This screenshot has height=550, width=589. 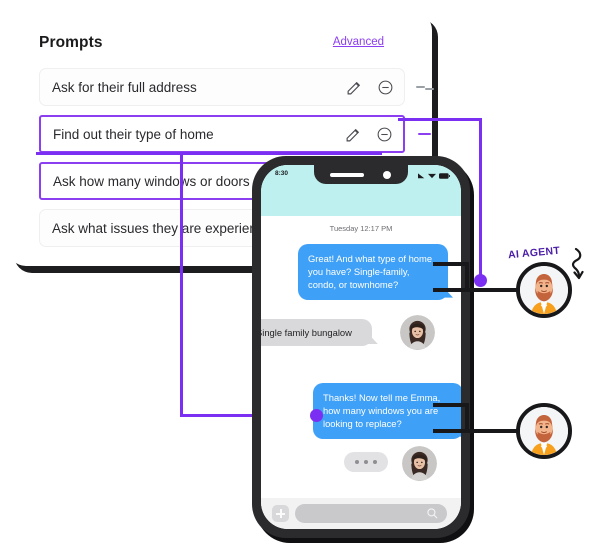 What do you see at coordinates (209, 153) in the screenshot?
I see `connector-row3-horizontal-top` at bounding box center [209, 153].